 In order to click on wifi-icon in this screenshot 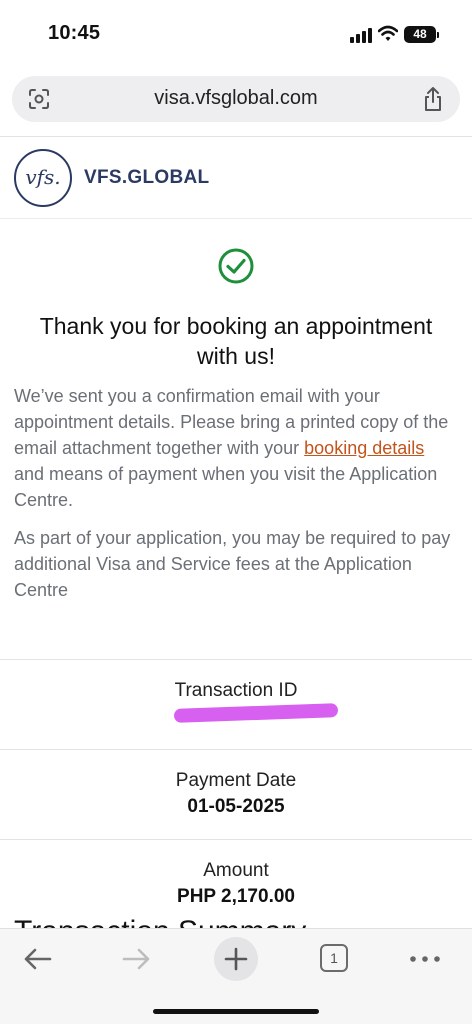, I will do `click(388, 33)`.